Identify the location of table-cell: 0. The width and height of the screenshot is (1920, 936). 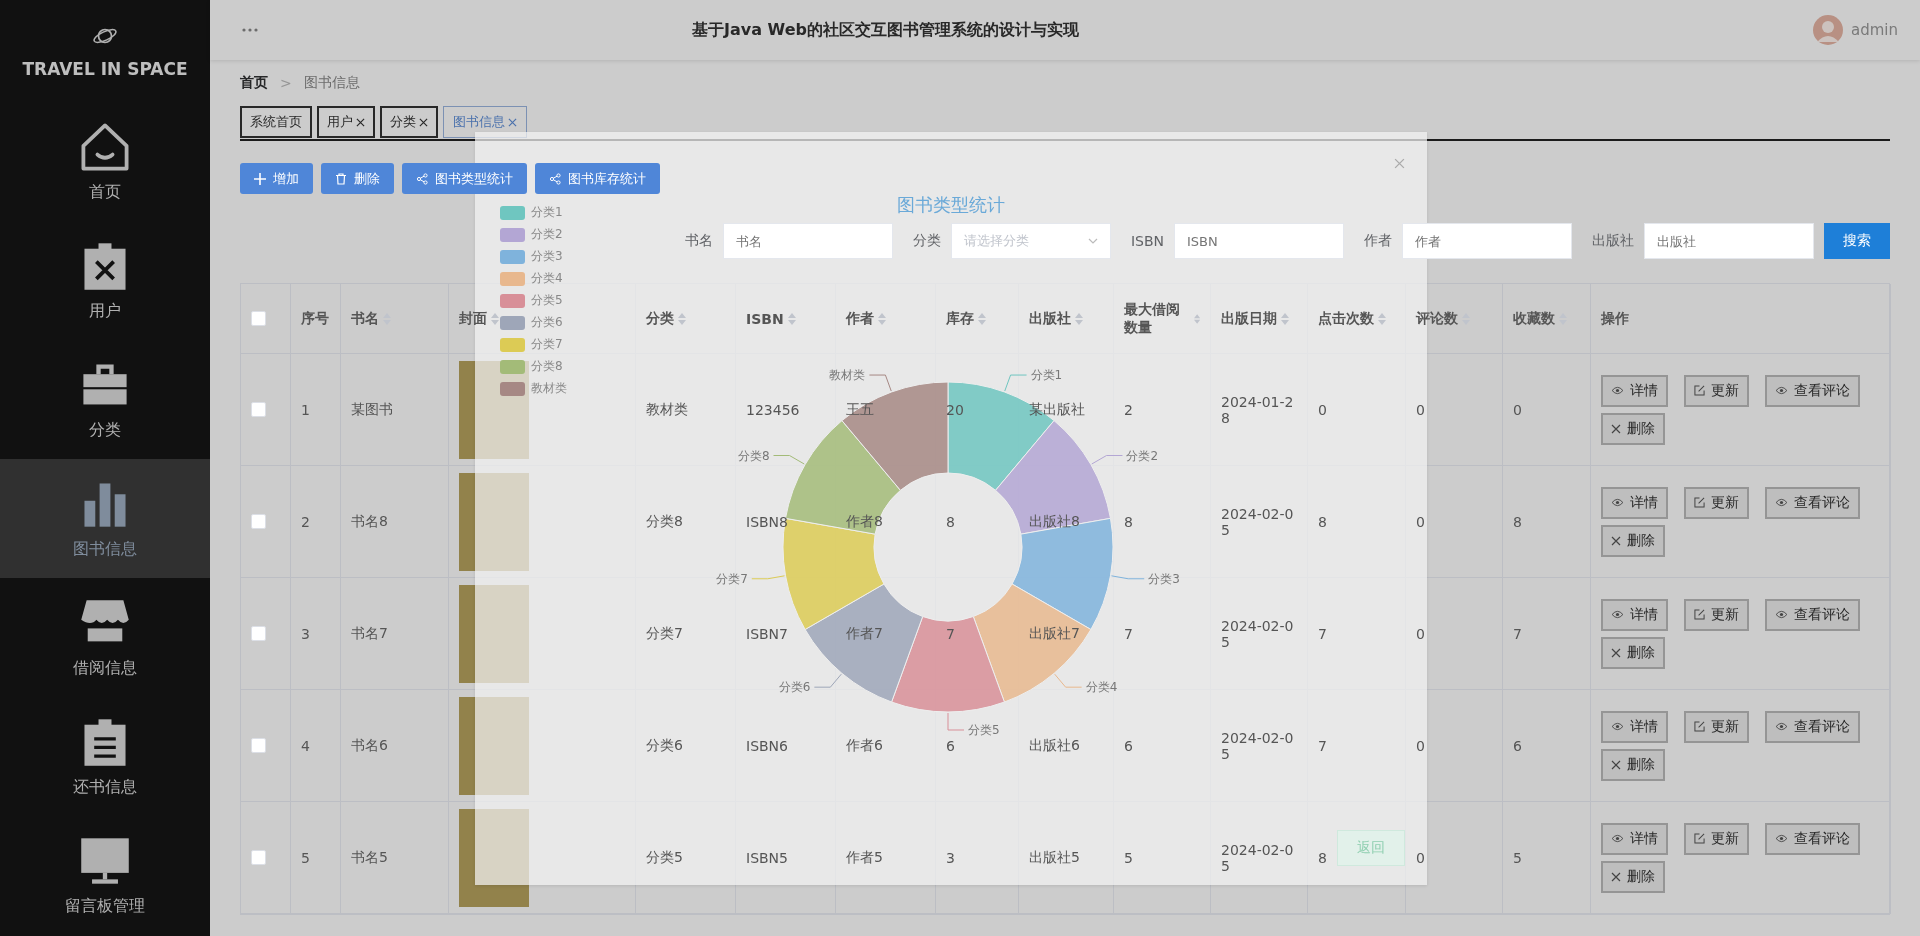
(1420, 633).